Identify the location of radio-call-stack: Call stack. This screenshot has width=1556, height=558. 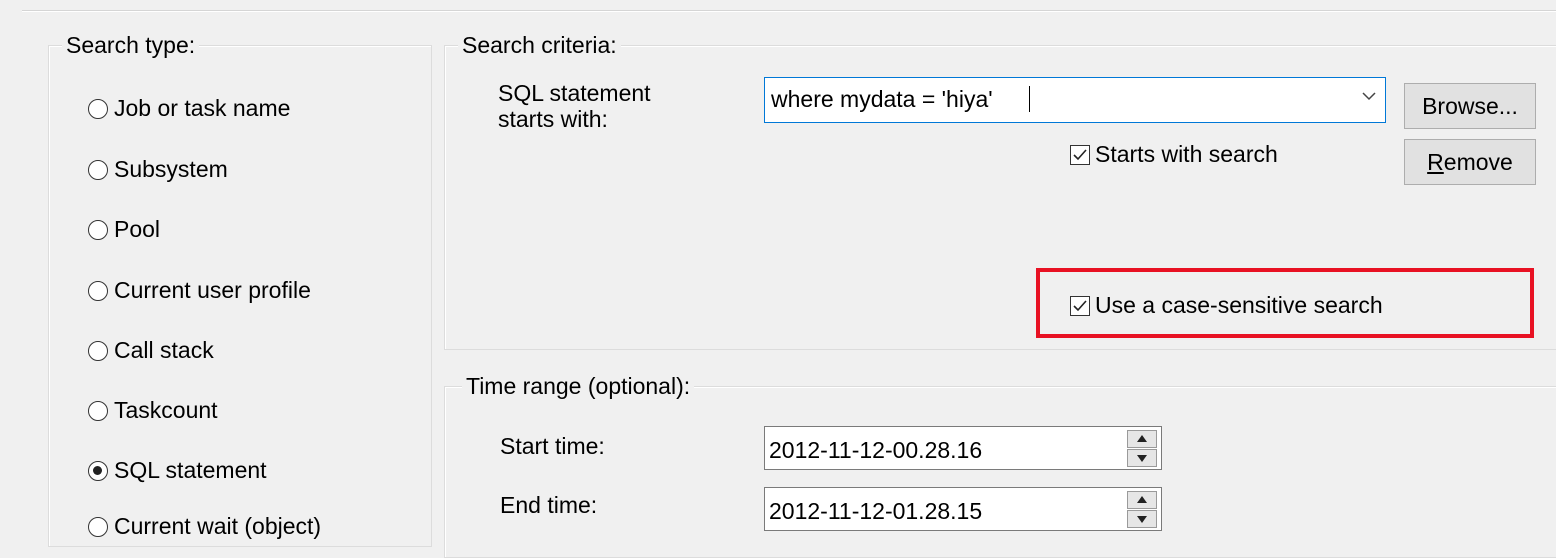
(151, 350).